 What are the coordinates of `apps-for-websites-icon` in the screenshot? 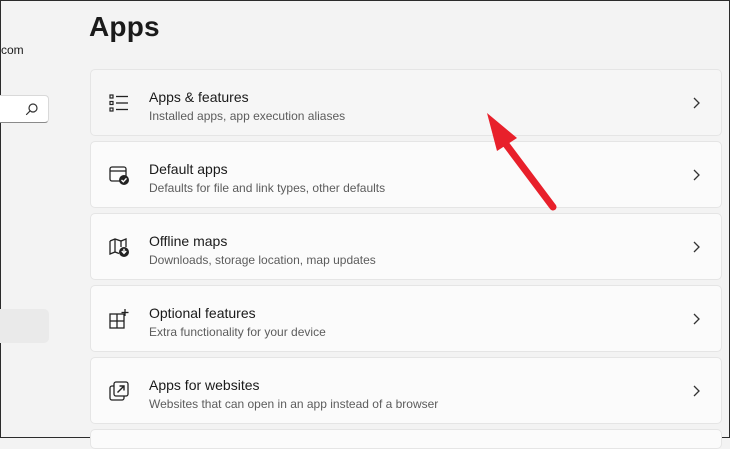 It's located at (119, 391).